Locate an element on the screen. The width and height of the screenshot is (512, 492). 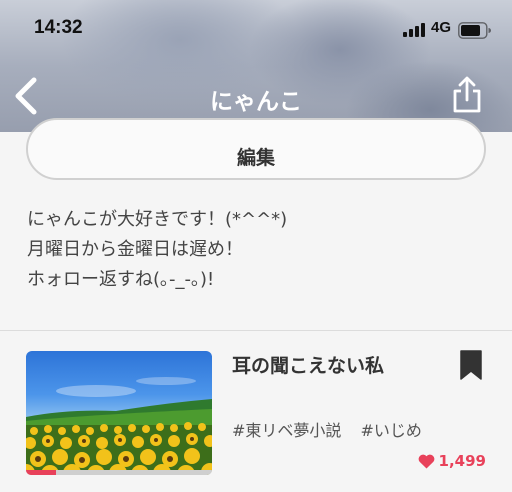
story-title: 耳の聞こえない私 is located at coordinates (308, 364).